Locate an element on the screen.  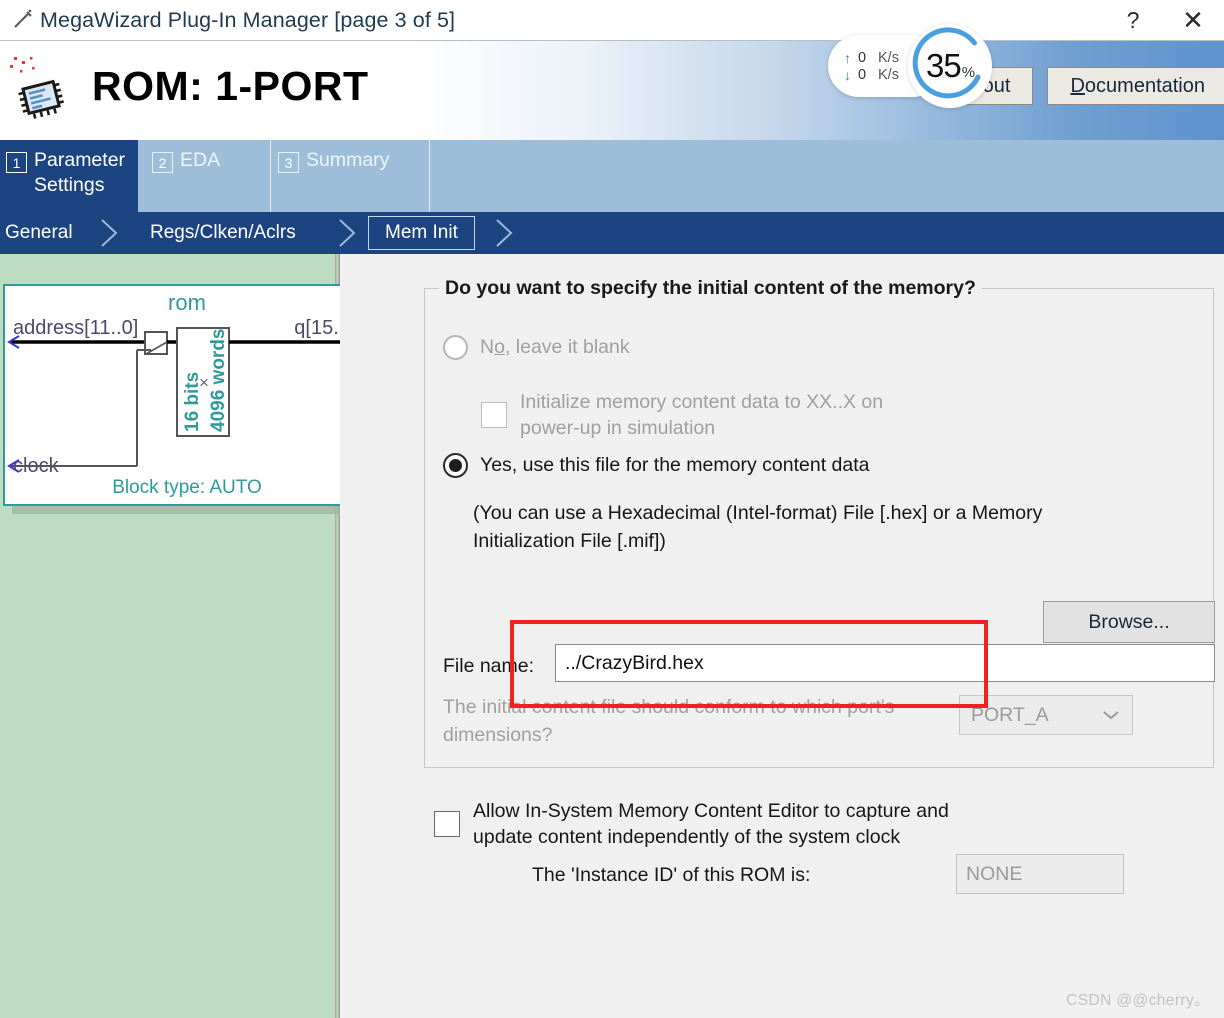
diagram-block-type: Block type: AUTO is located at coordinates (187, 487).